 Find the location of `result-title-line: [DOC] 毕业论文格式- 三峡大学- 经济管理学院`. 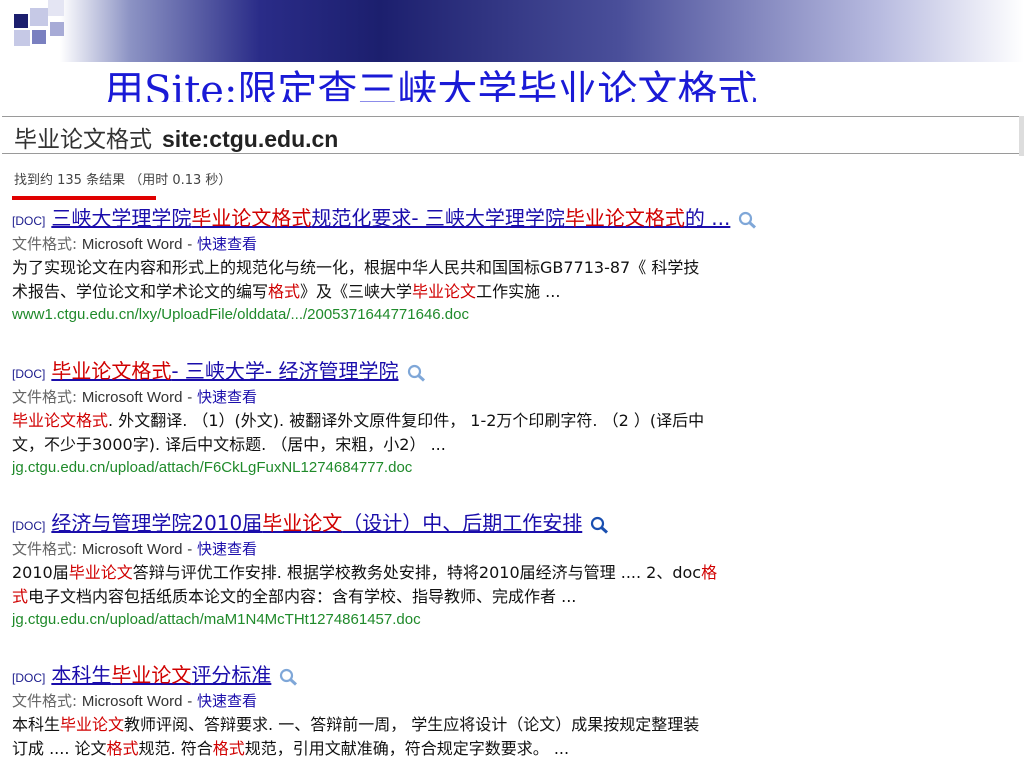

result-title-line: [DOC] 毕业论文格式- 三峡大学- 经济管理学院 is located at coordinates (358, 372).